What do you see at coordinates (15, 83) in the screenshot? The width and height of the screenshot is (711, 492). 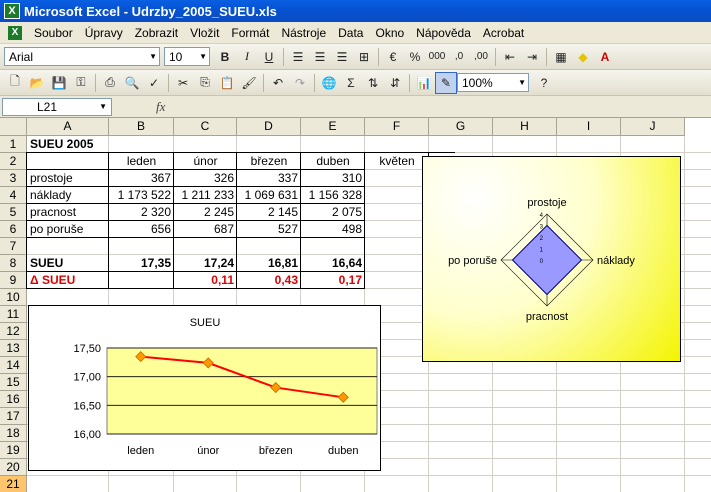 I see `new-icon: 🗋` at bounding box center [15, 83].